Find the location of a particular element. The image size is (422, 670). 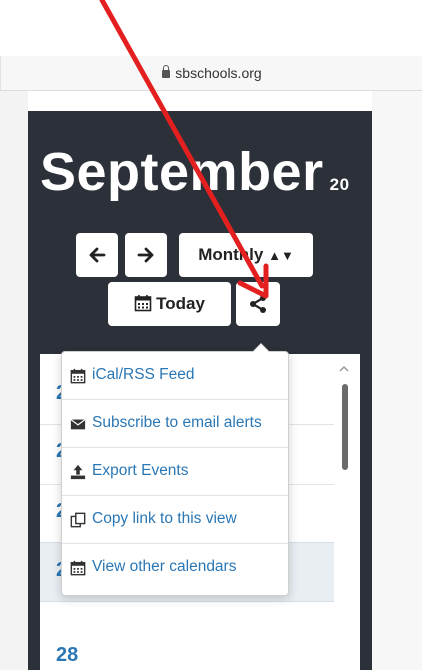

view-select-label: Monthly is located at coordinates (231, 254).